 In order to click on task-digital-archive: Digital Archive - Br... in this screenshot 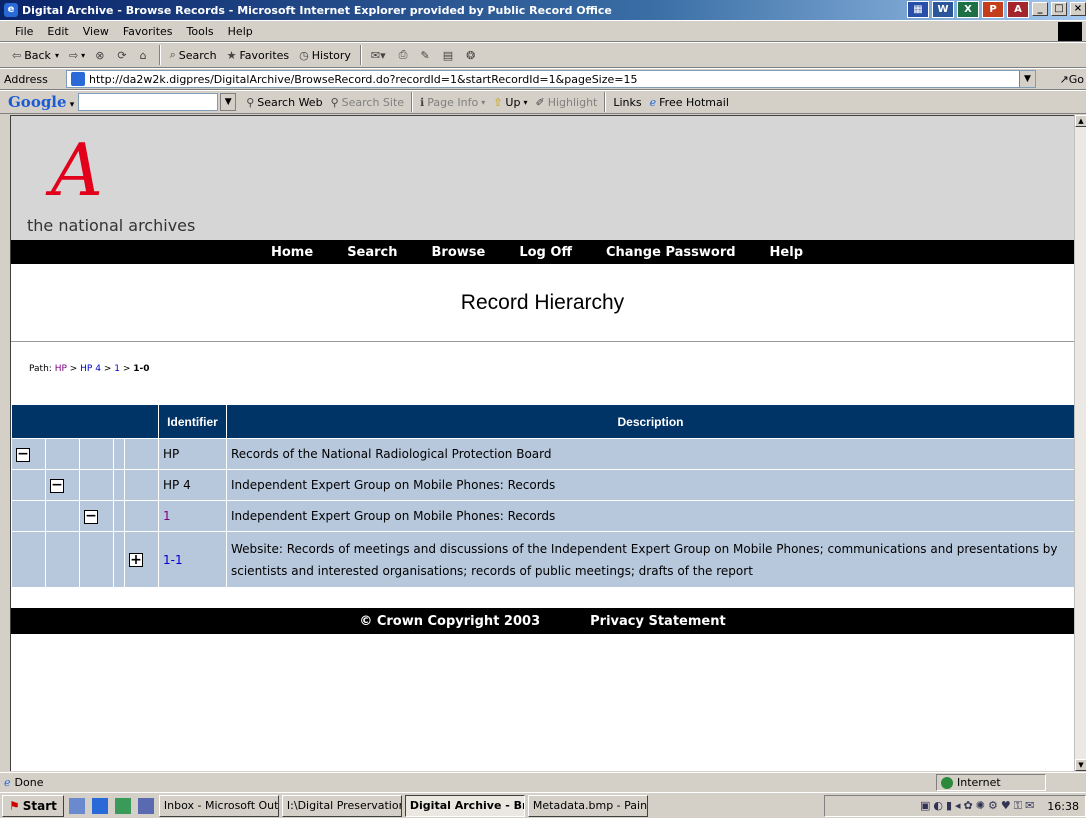, I will do `click(464, 805)`.